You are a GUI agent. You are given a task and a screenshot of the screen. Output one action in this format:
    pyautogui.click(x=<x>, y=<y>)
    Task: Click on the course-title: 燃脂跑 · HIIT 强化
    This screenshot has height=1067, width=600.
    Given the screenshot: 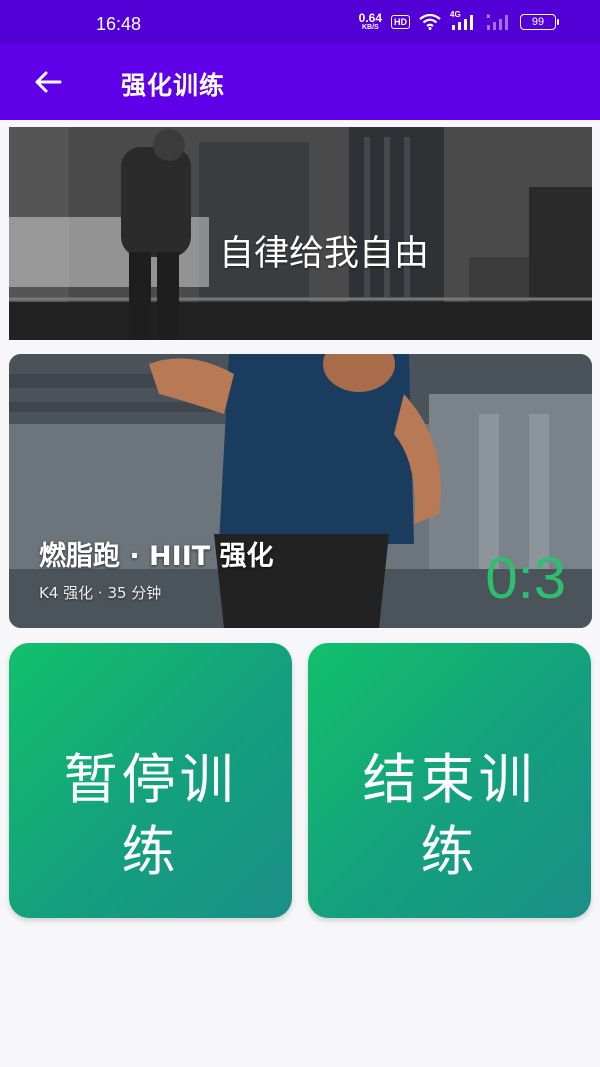 What is the action you would take?
    pyautogui.click(x=156, y=556)
    